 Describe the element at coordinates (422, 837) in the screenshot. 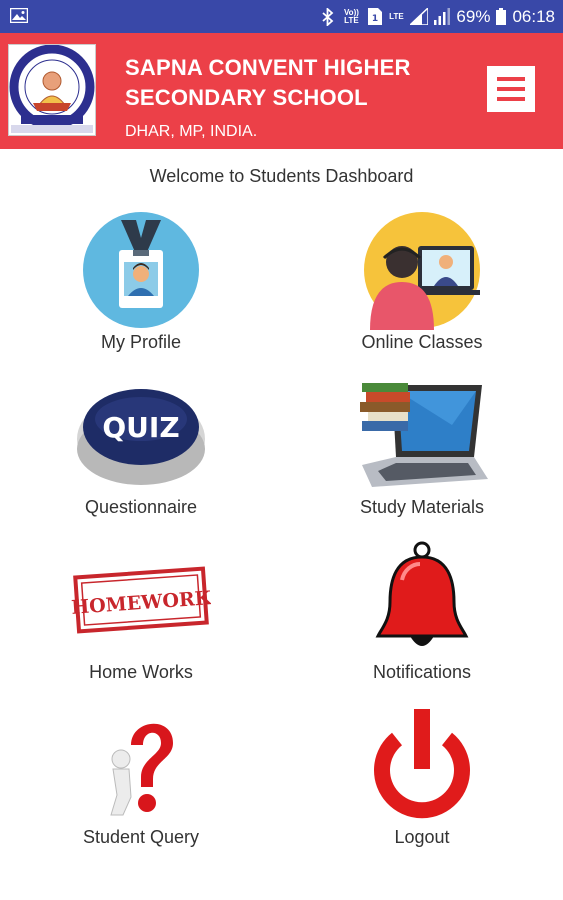

I see `tile-label: Logout` at that location.